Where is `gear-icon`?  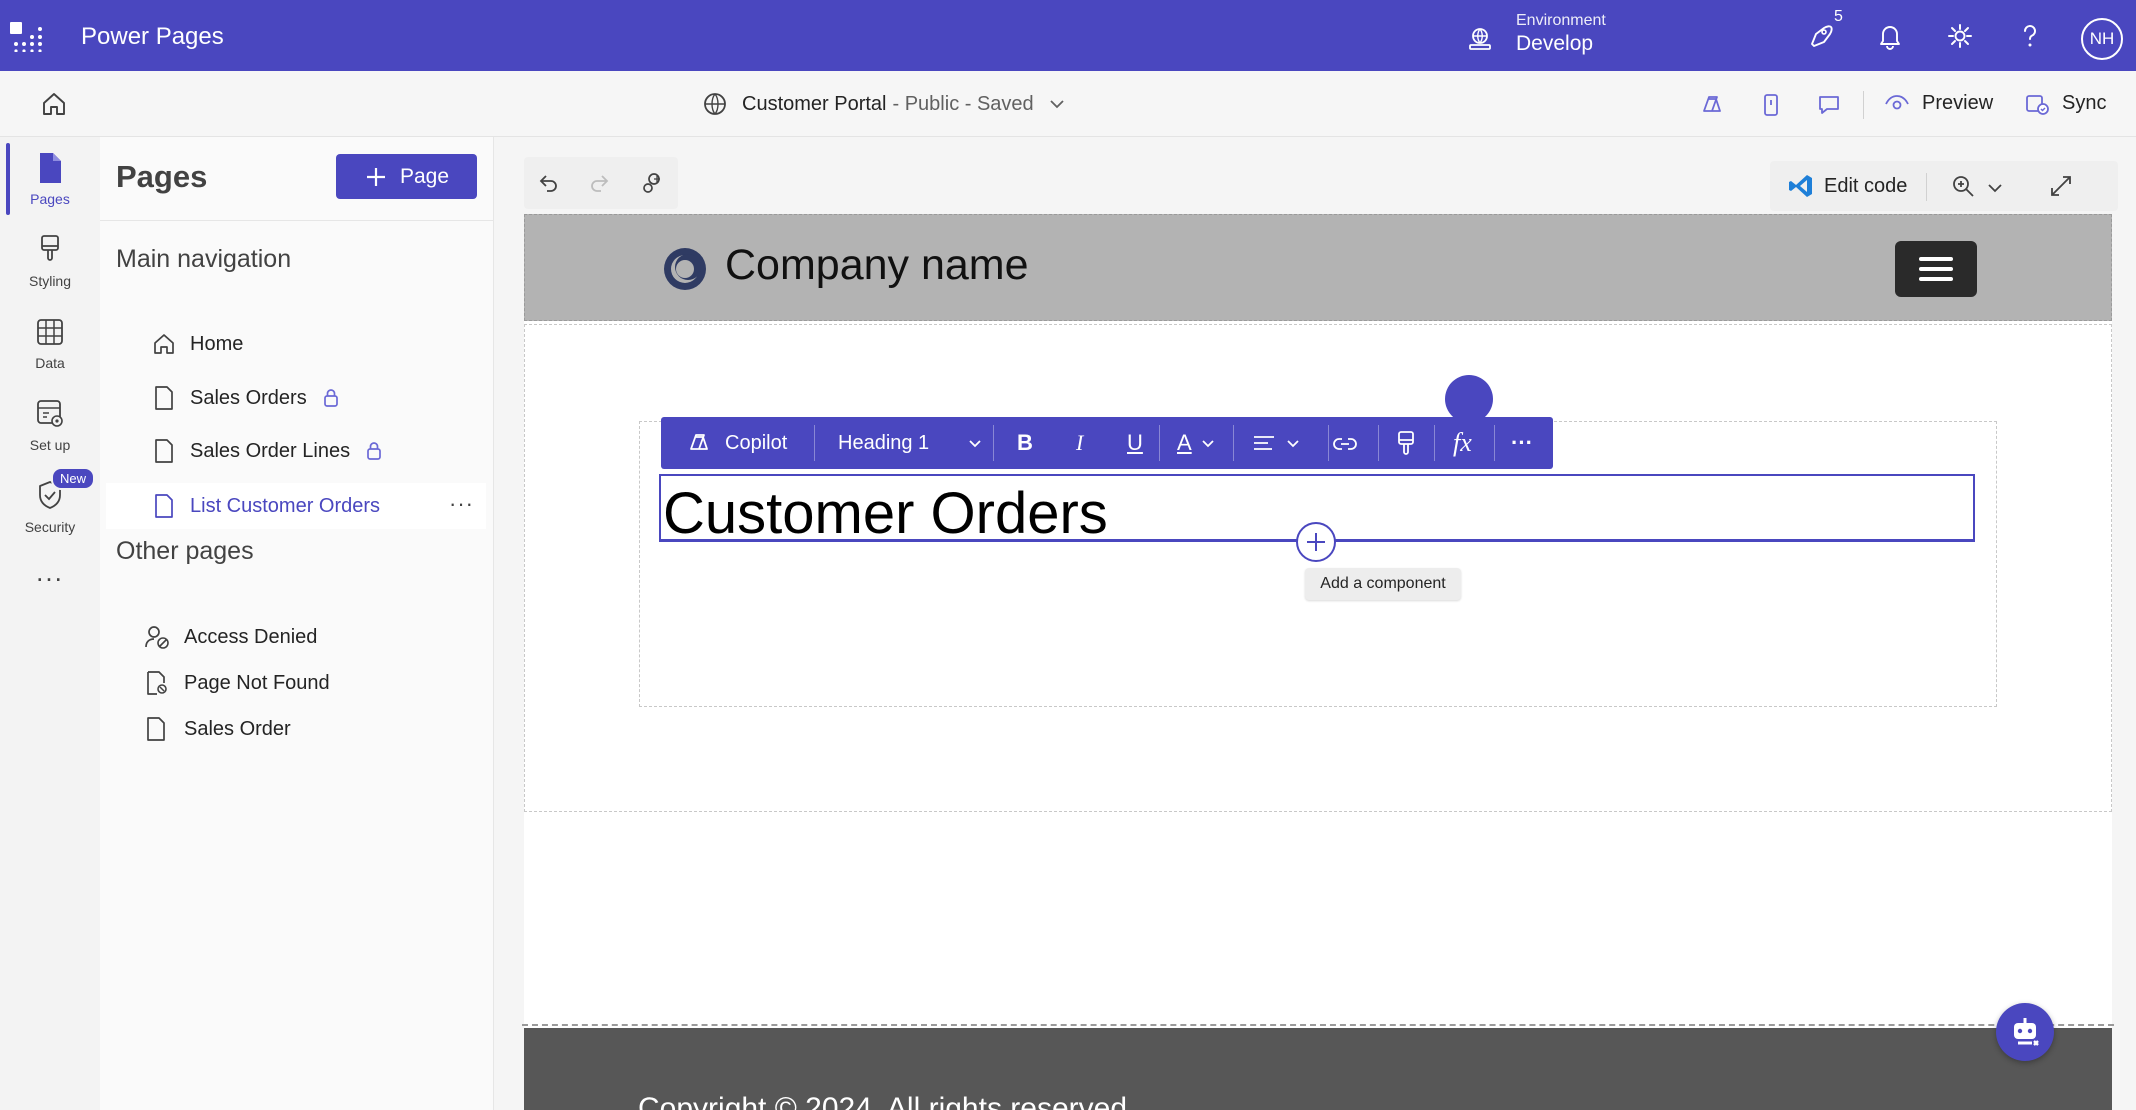
gear-icon is located at coordinates (1960, 36).